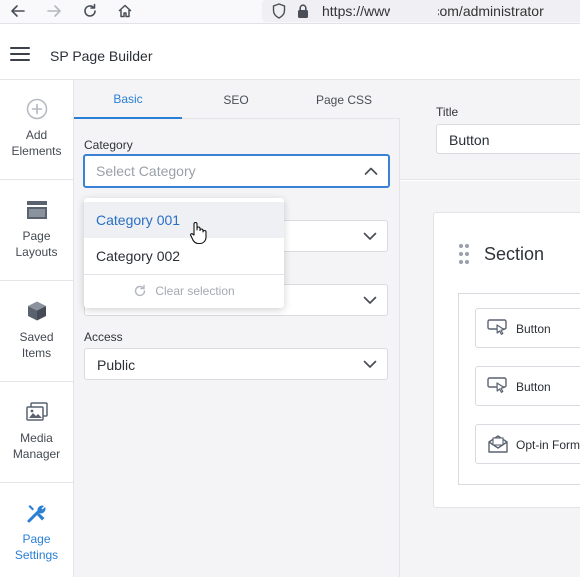 Image resolution: width=580 pixels, height=577 pixels. I want to click on clear-selection-button: Clear selection, so click(184, 291).